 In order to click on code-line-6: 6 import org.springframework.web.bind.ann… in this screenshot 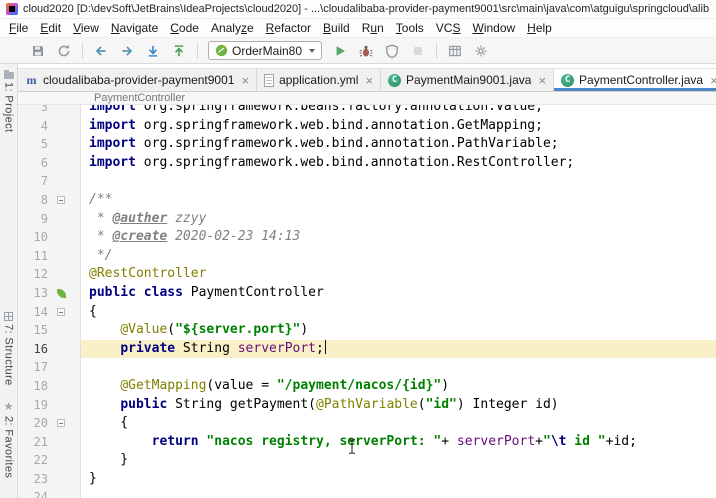, I will do `click(367, 163)`.